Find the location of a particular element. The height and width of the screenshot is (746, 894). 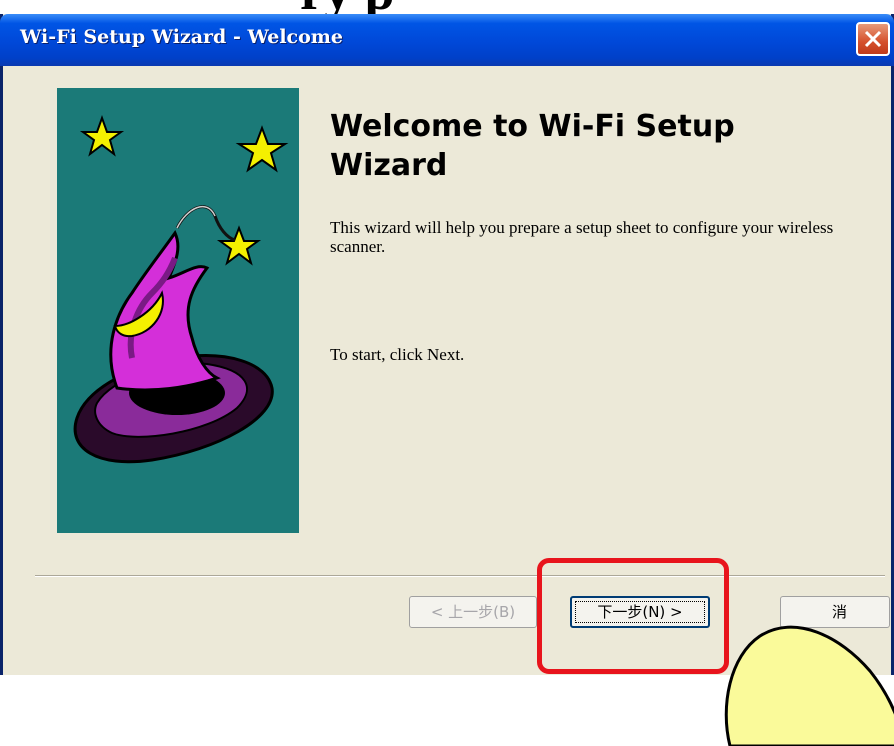

close-button is located at coordinates (873, 39).